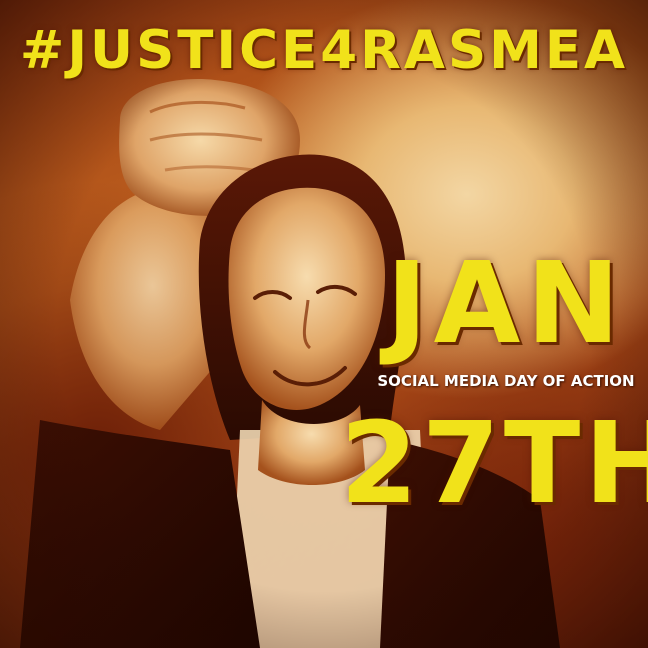 The height and width of the screenshot is (648, 648). Describe the element at coordinates (140, 534) in the screenshot. I see `dark-coat-left` at that location.